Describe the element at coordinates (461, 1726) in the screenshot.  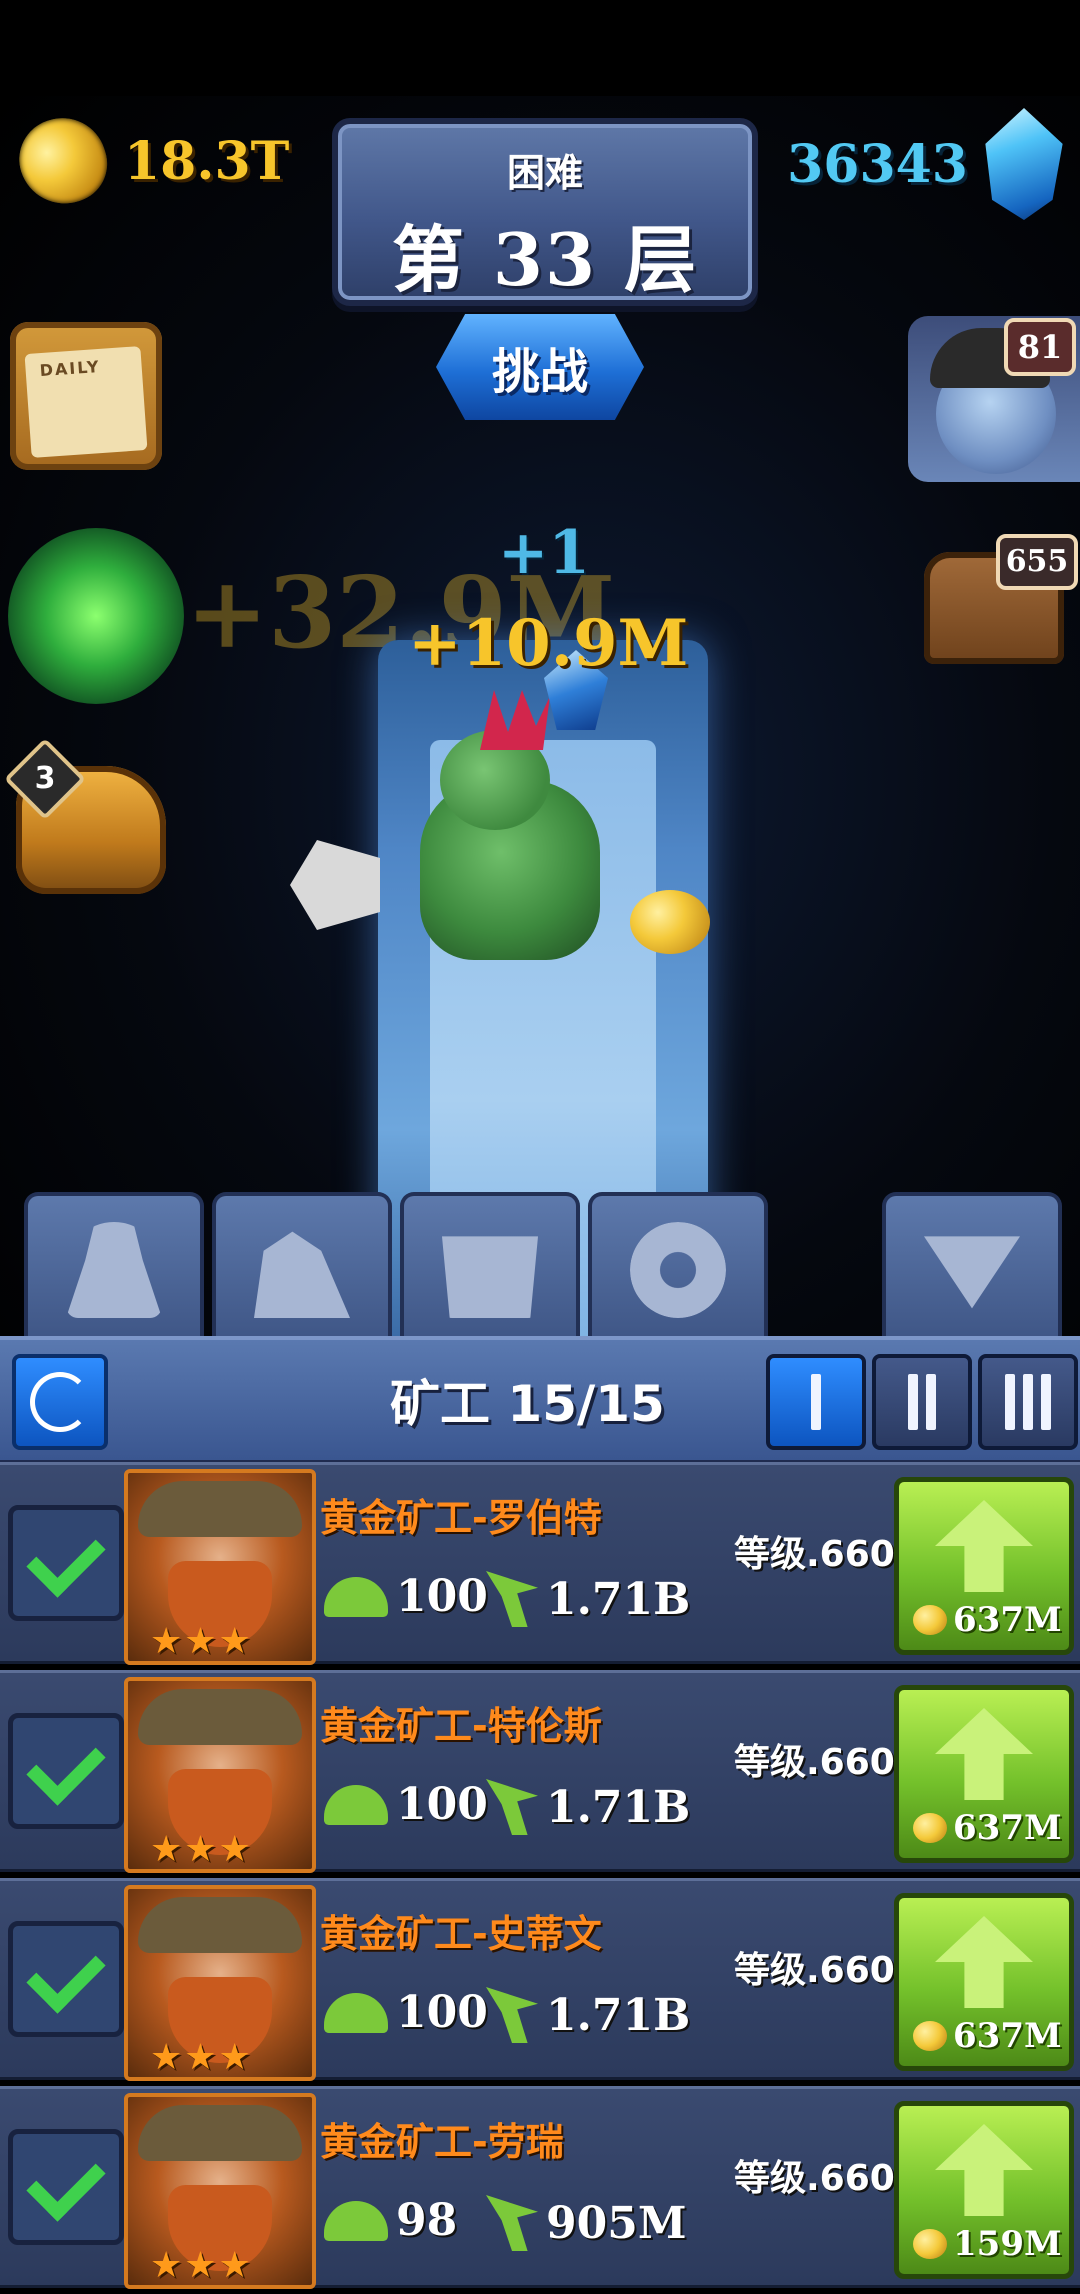
I see `miner-name: 黄金矿工-特伦斯` at that location.